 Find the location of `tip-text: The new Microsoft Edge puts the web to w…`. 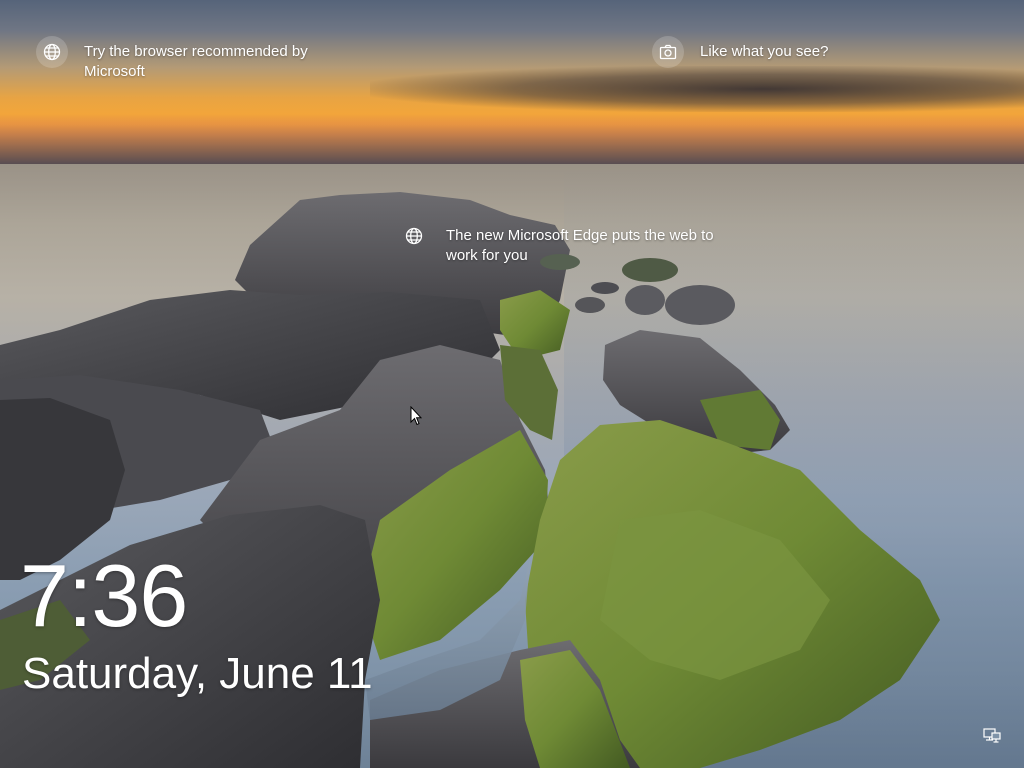

tip-text: The new Microsoft Edge puts the web to w… is located at coordinates (580, 245).